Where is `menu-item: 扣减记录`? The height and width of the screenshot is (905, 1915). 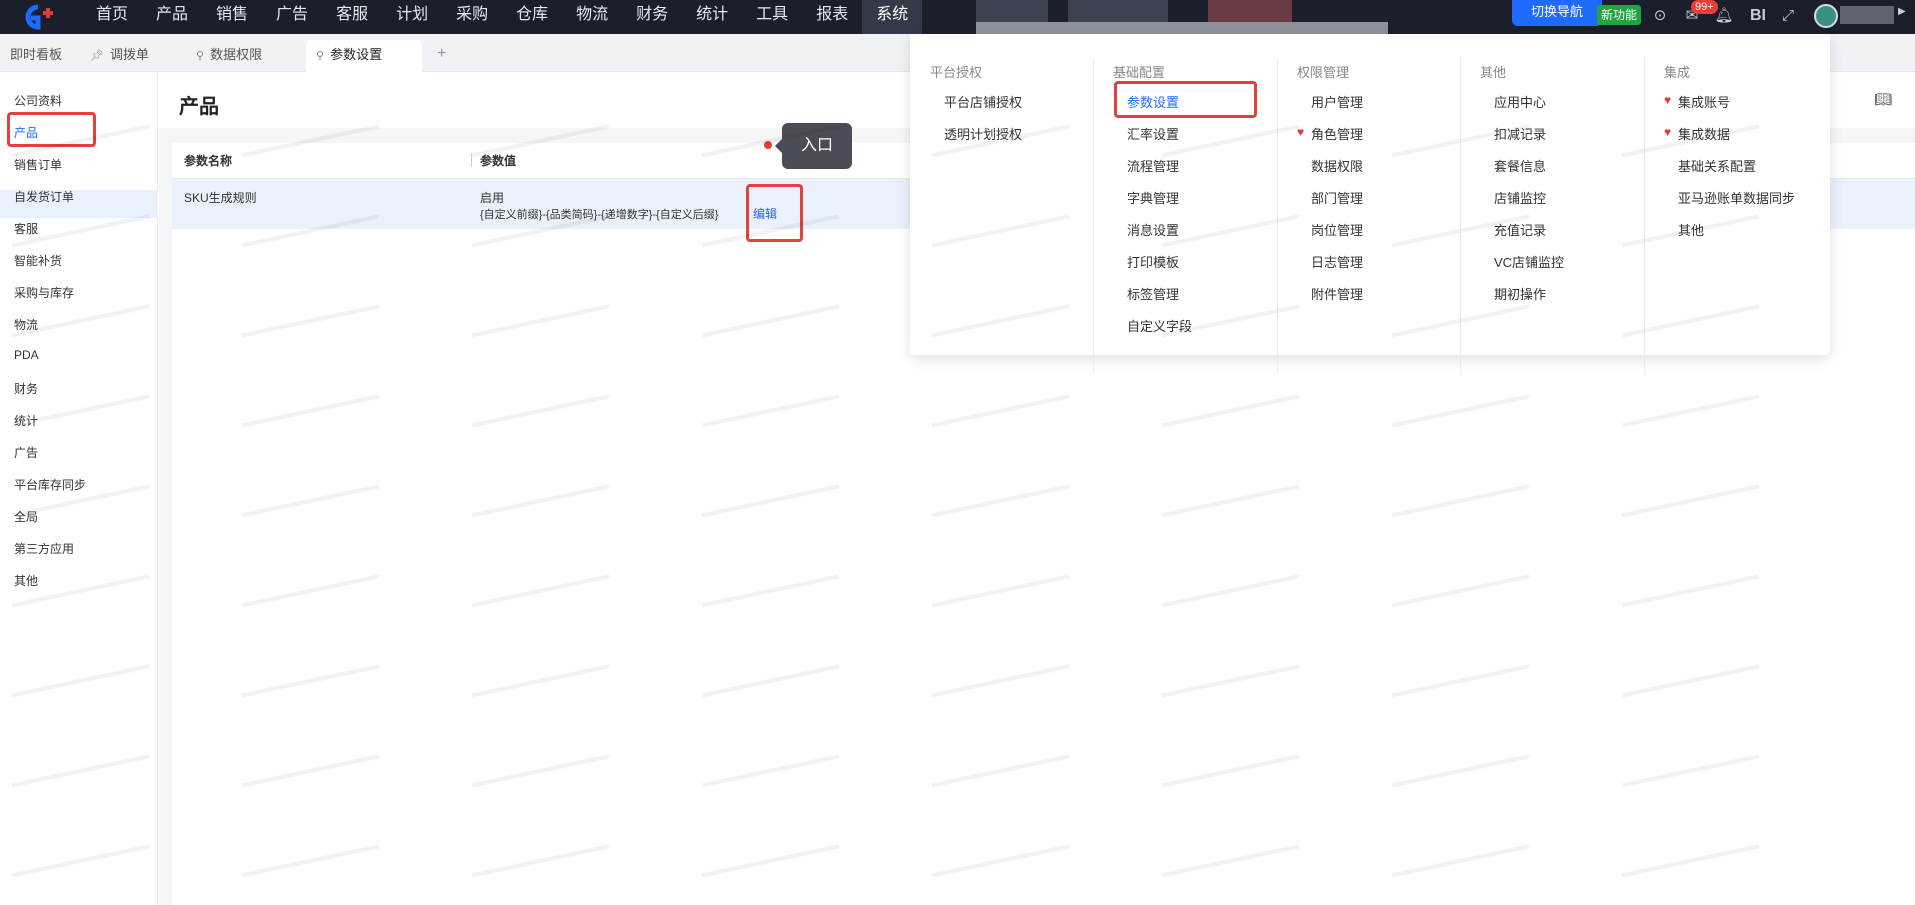
menu-item: 扣减记录 is located at coordinates (1520, 133).